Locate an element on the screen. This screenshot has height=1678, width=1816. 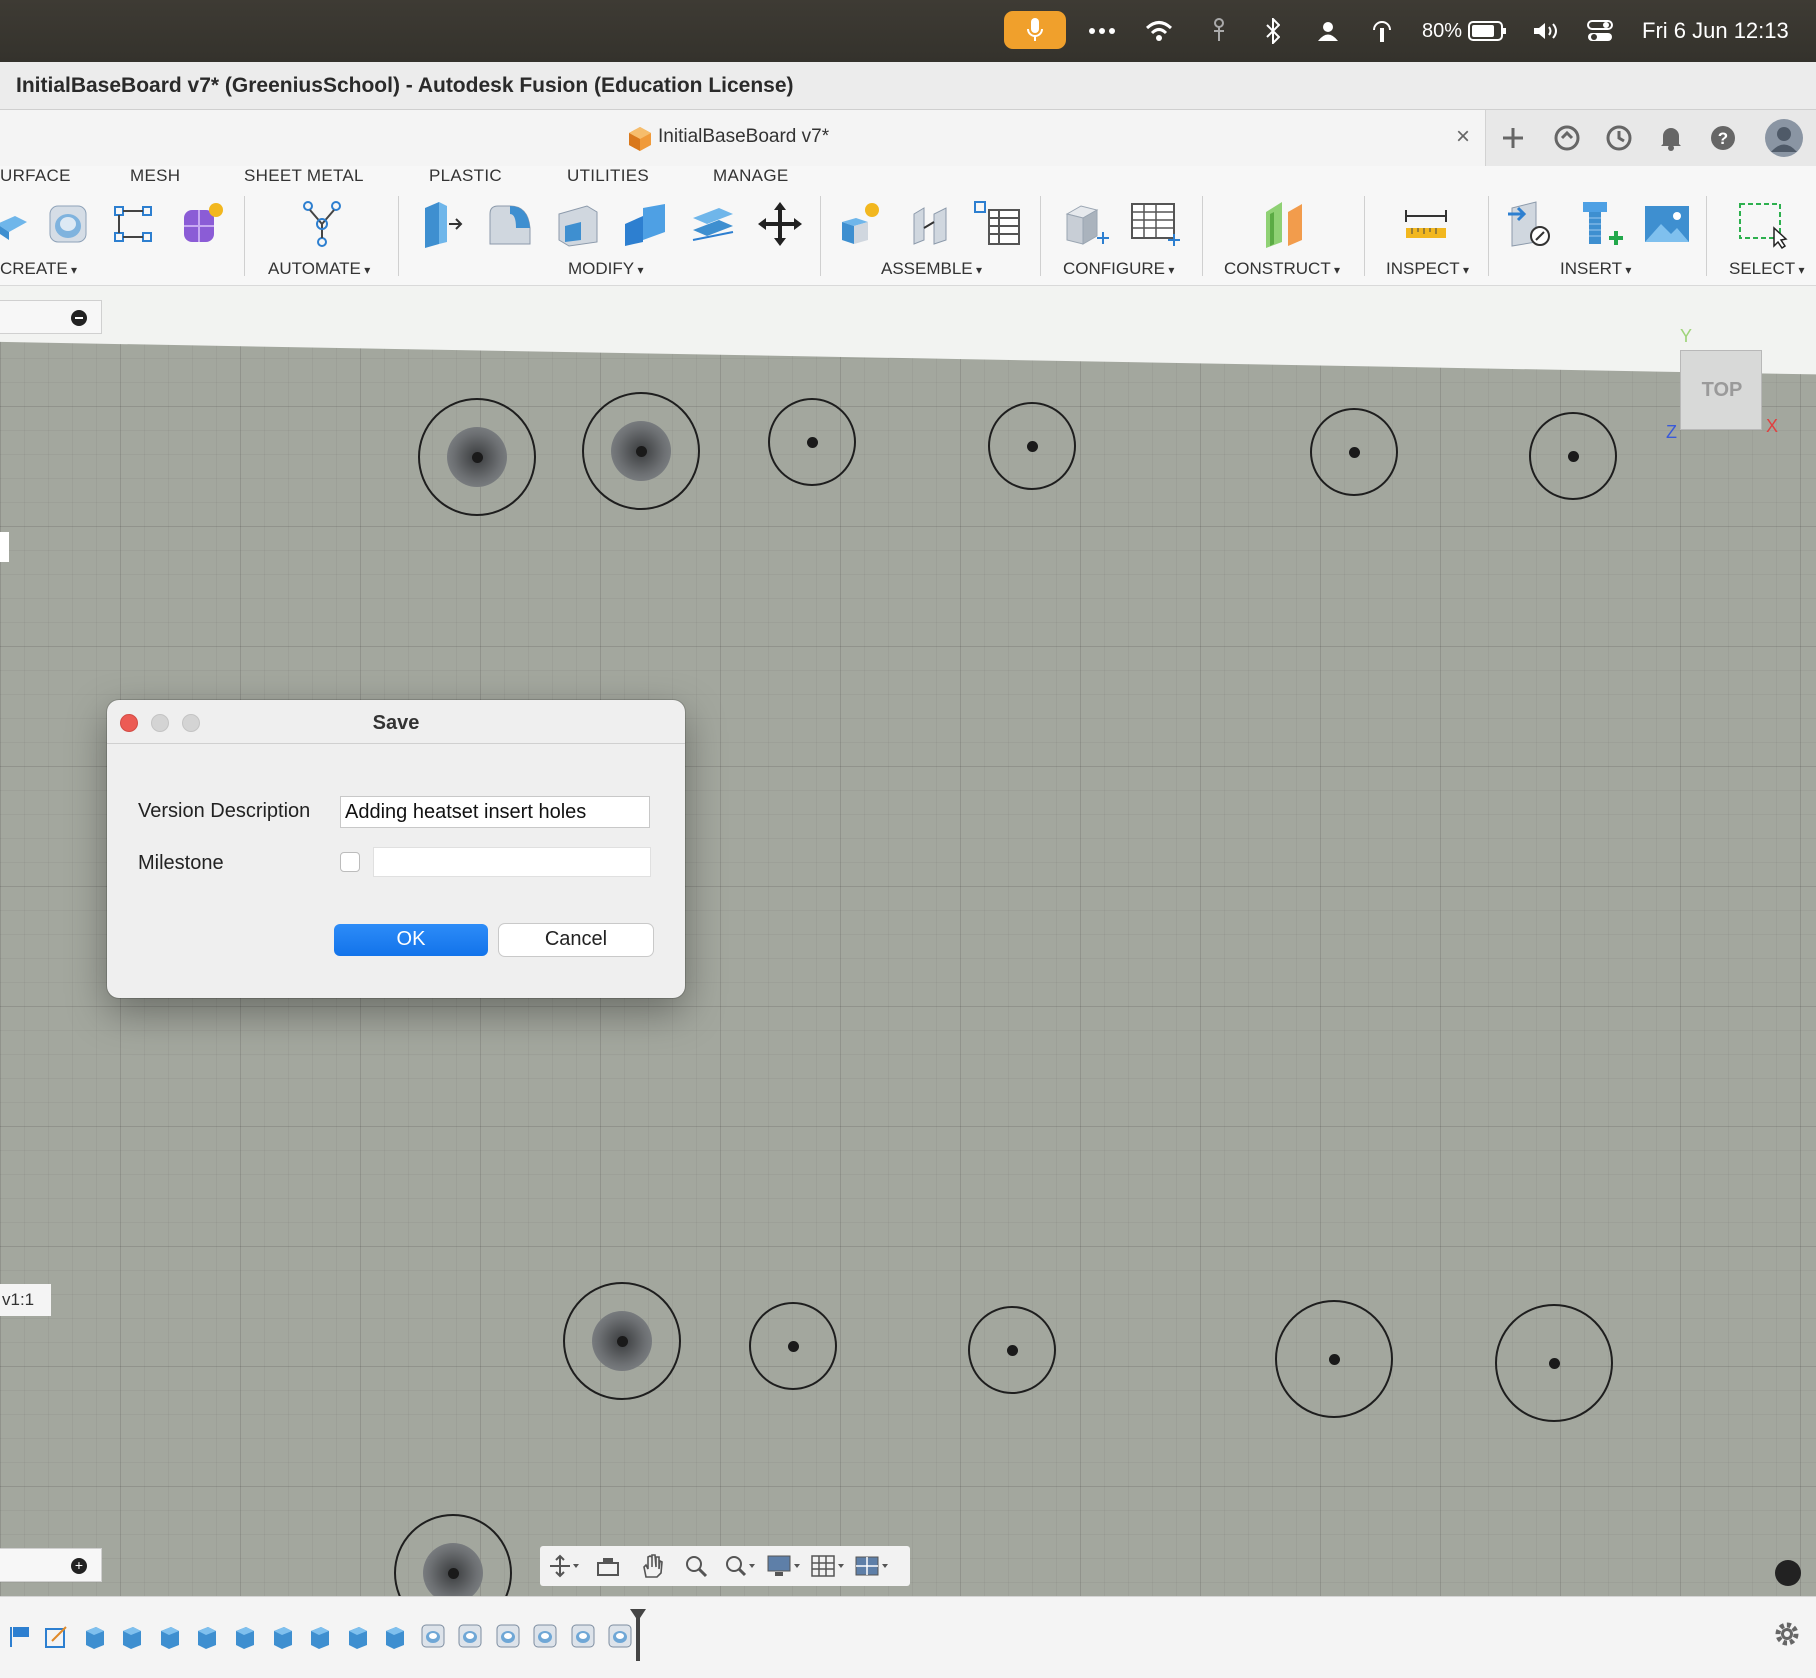
accessibility-icon is located at coordinates (1219, 31).